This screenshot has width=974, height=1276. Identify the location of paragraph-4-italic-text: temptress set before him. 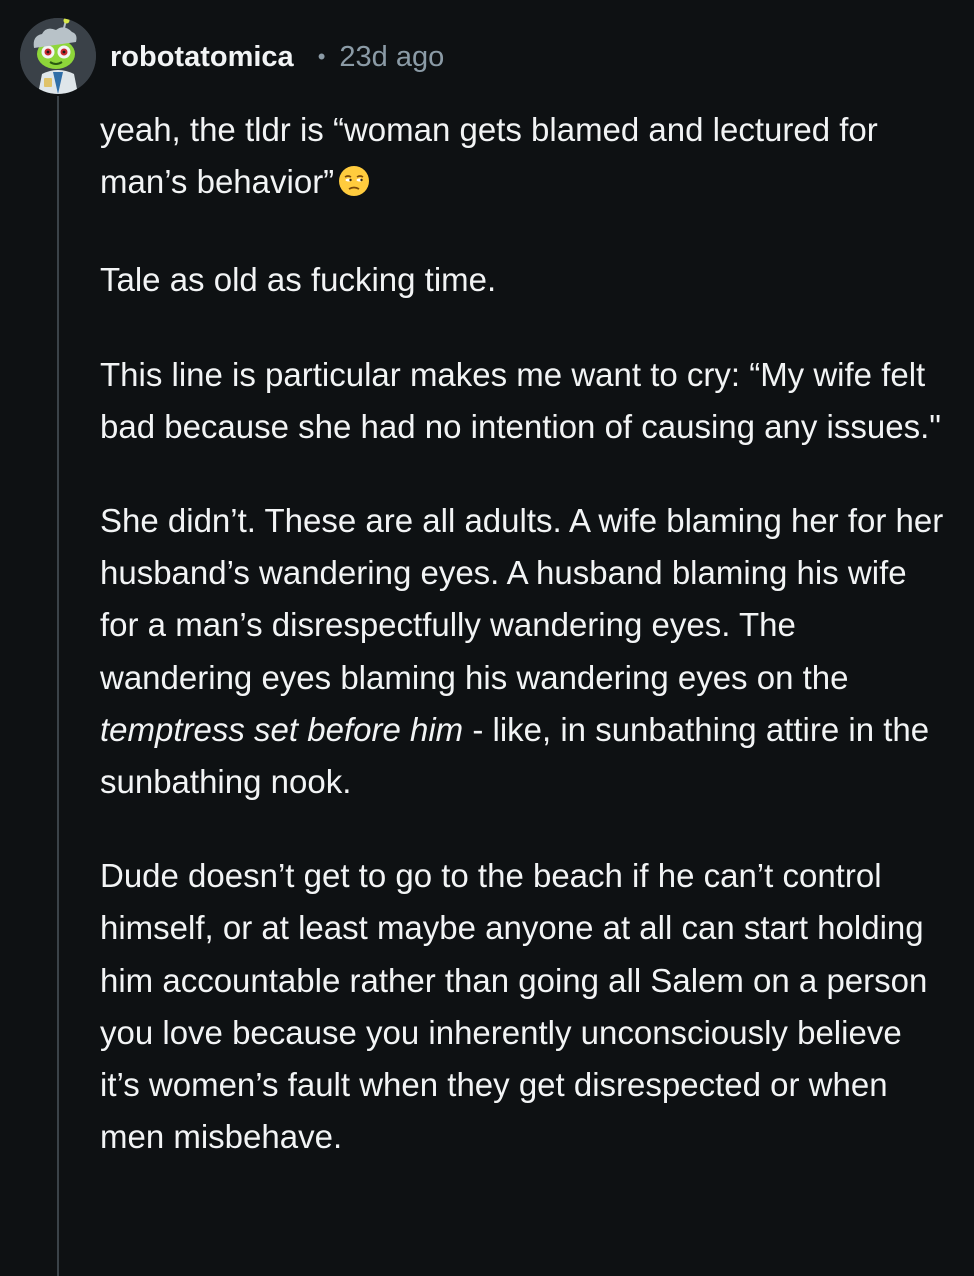
(282, 729).